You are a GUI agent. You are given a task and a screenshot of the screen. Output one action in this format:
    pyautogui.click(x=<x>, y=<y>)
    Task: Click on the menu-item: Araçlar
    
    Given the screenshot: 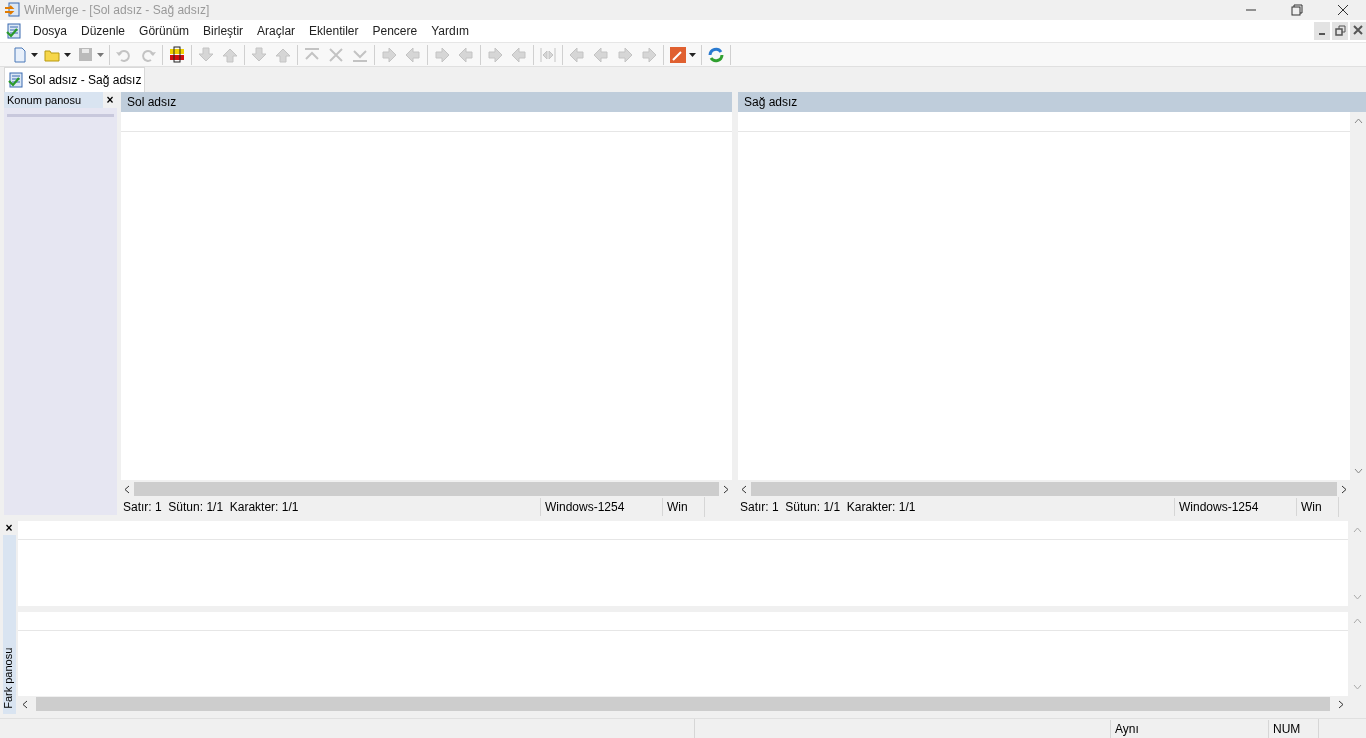 What is the action you would take?
    pyautogui.click(x=276, y=31)
    